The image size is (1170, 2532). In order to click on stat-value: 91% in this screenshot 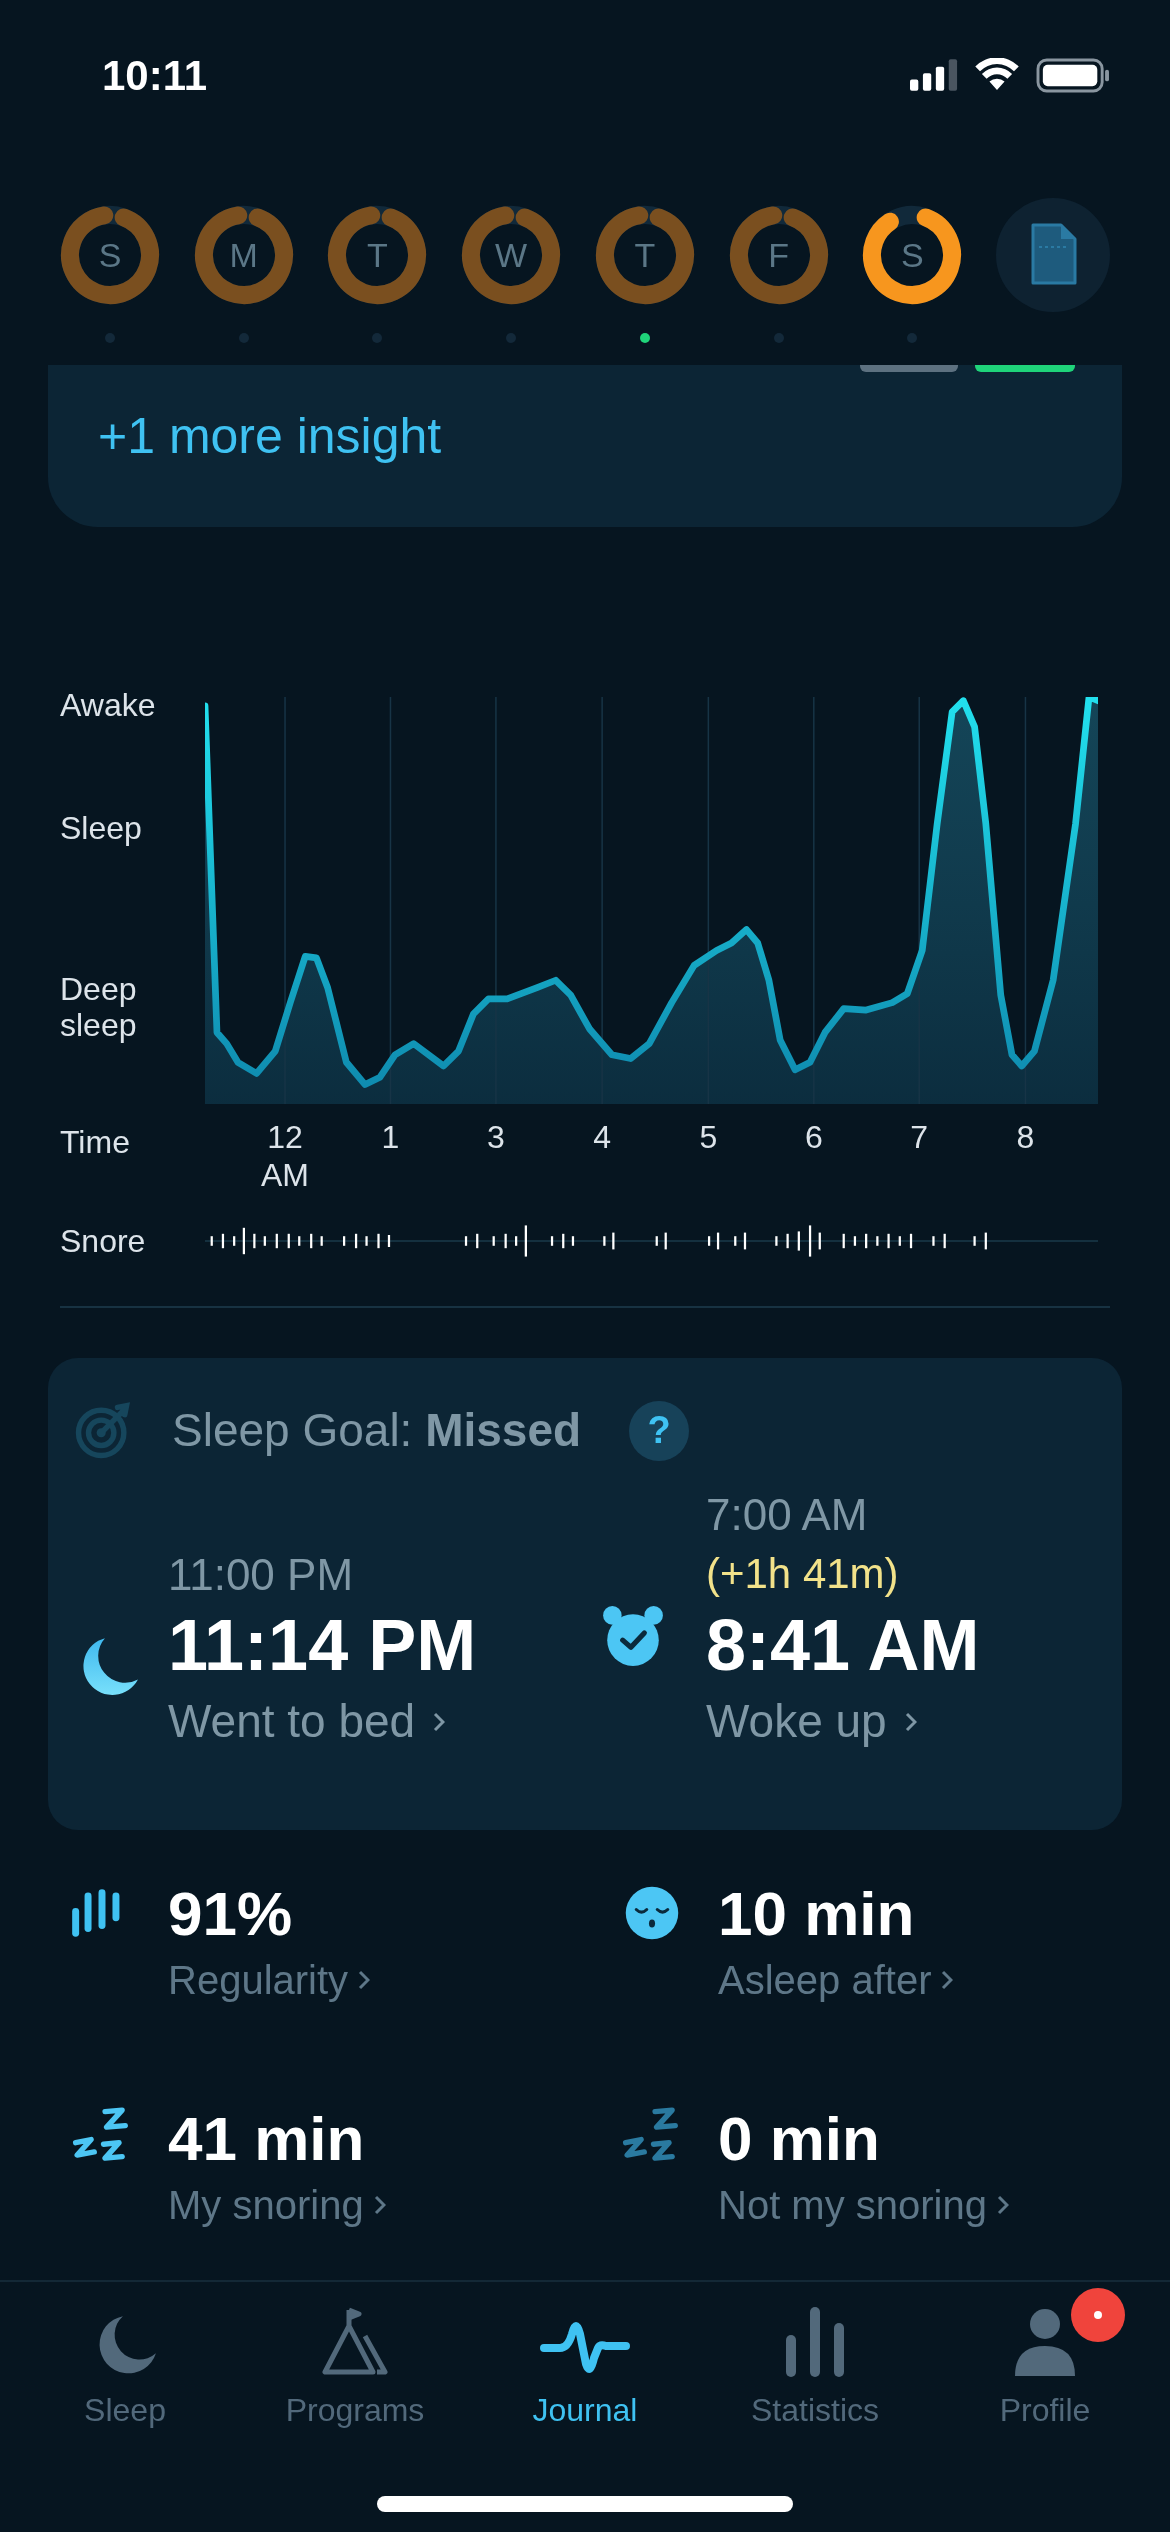, I will do `click(231, 1914)`.